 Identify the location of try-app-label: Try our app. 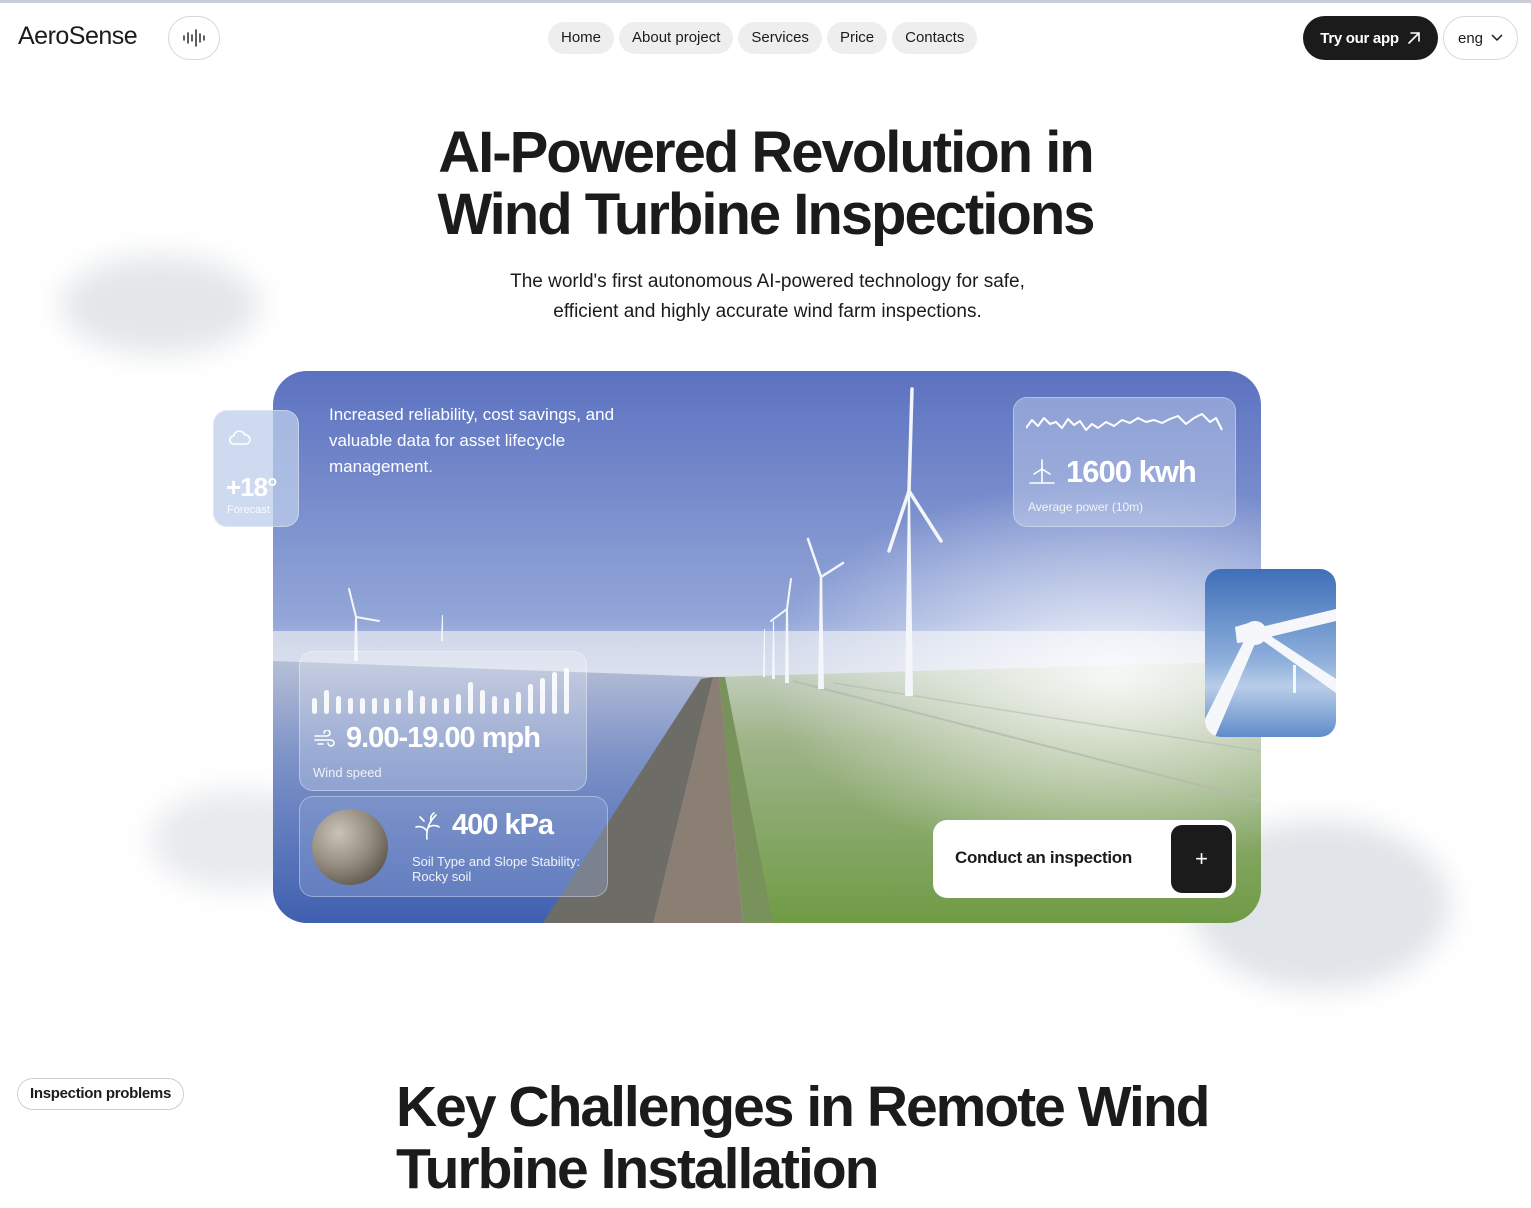
(1359, 38).